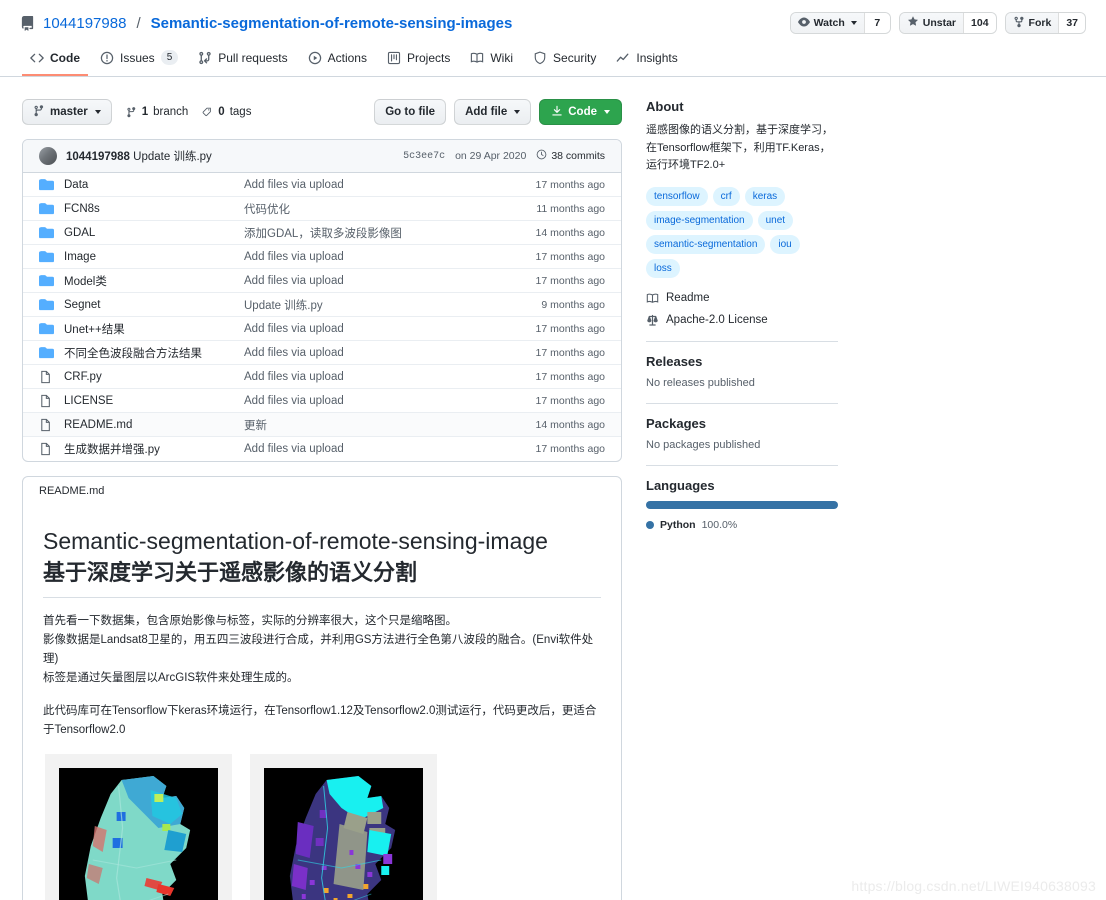 This screenshot has width=1106, height=900. What do you see at coordinates (742, 320) in the screenshot?
I see `license-link: Apache-2.0 License` at bounding box center [742, 320].